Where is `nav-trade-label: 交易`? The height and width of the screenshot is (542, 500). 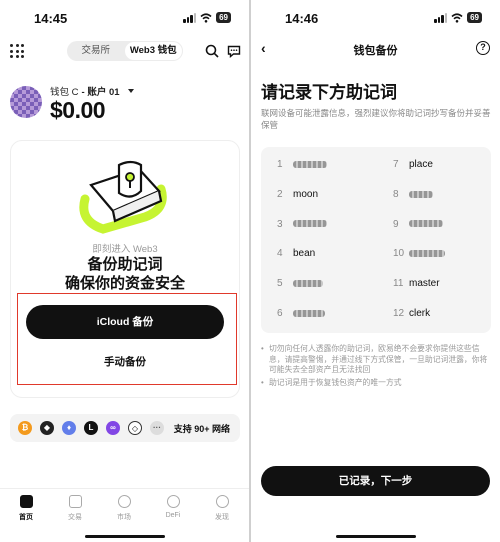 nav-trade-label: 交易 is located at coordinates (75, 517).